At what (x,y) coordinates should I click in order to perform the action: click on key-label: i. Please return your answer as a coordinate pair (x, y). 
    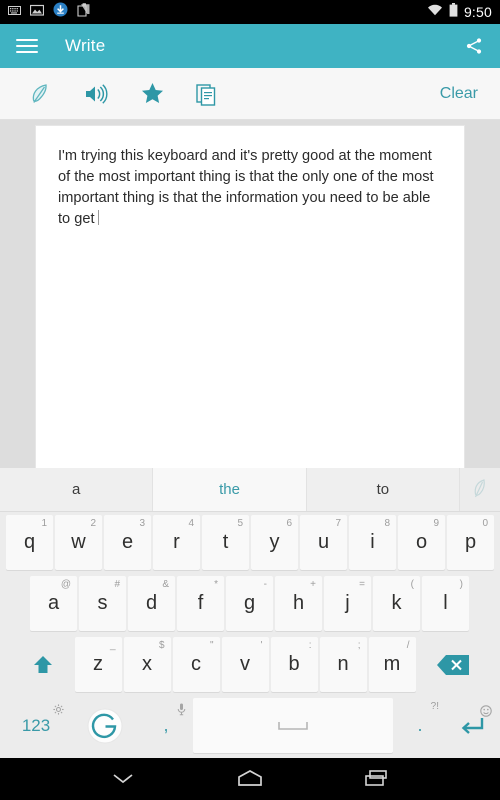
    Looking at the image, I should click on (372, 542).